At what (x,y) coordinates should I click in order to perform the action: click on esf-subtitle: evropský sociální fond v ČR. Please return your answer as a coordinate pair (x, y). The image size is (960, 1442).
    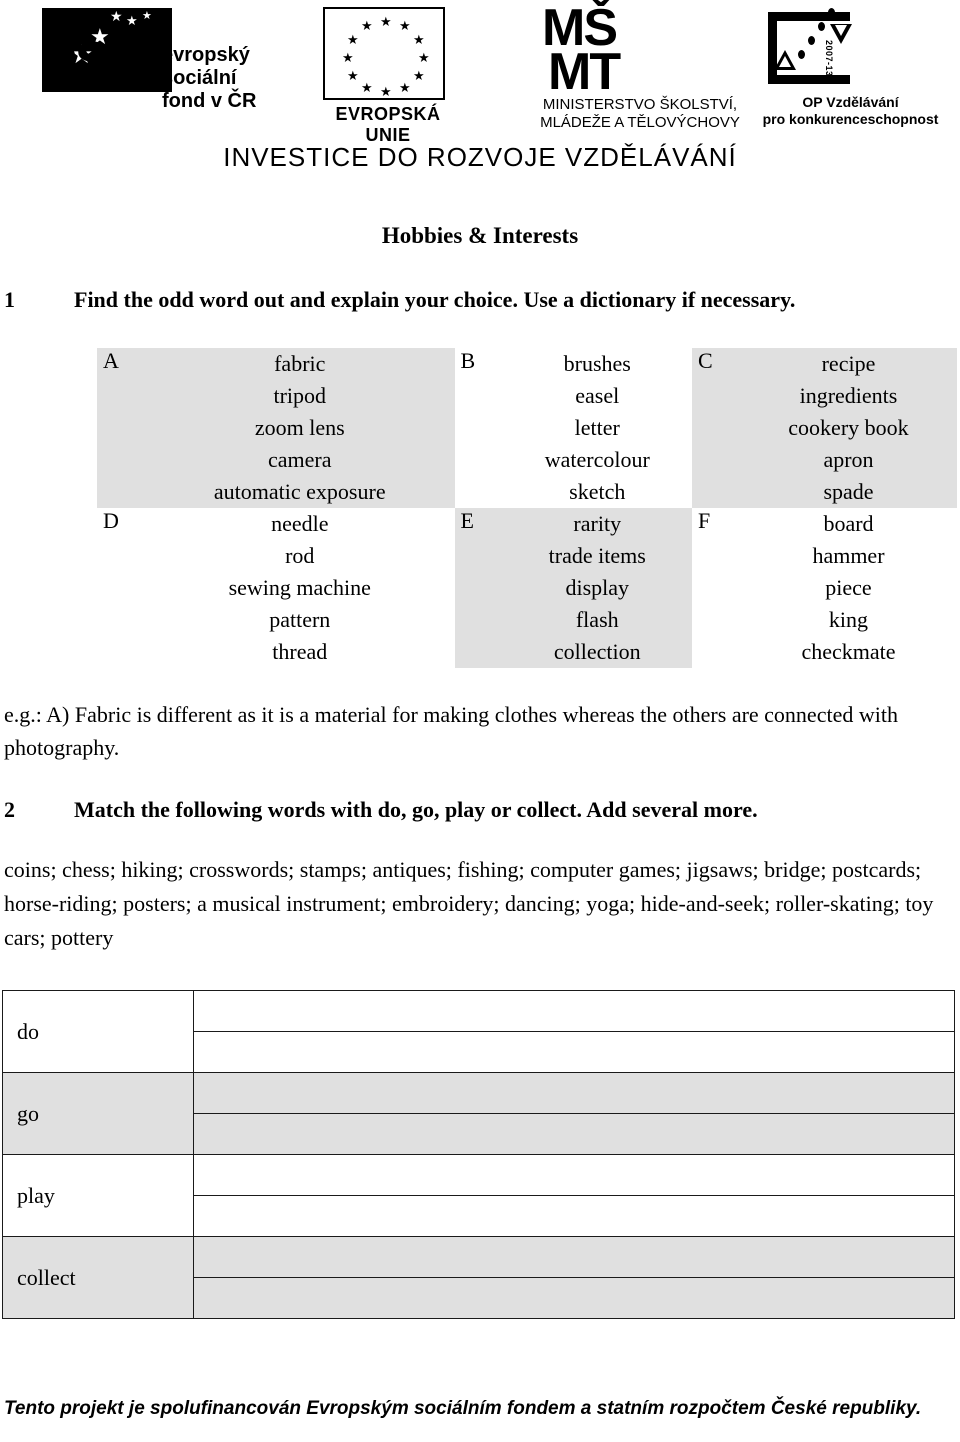
    Looking at the image, I should click on (209, 78).